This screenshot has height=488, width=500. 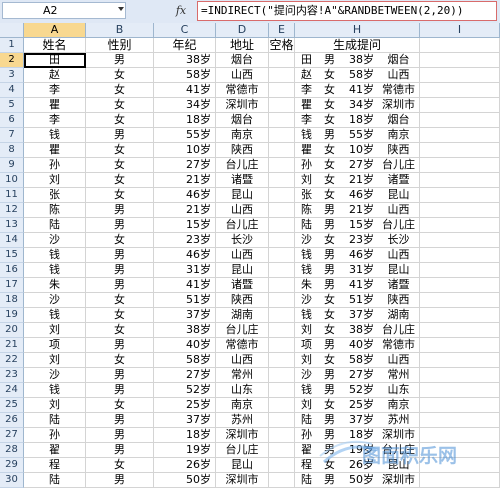 I want to click on select-all-corner, so click(x=12, y=30).